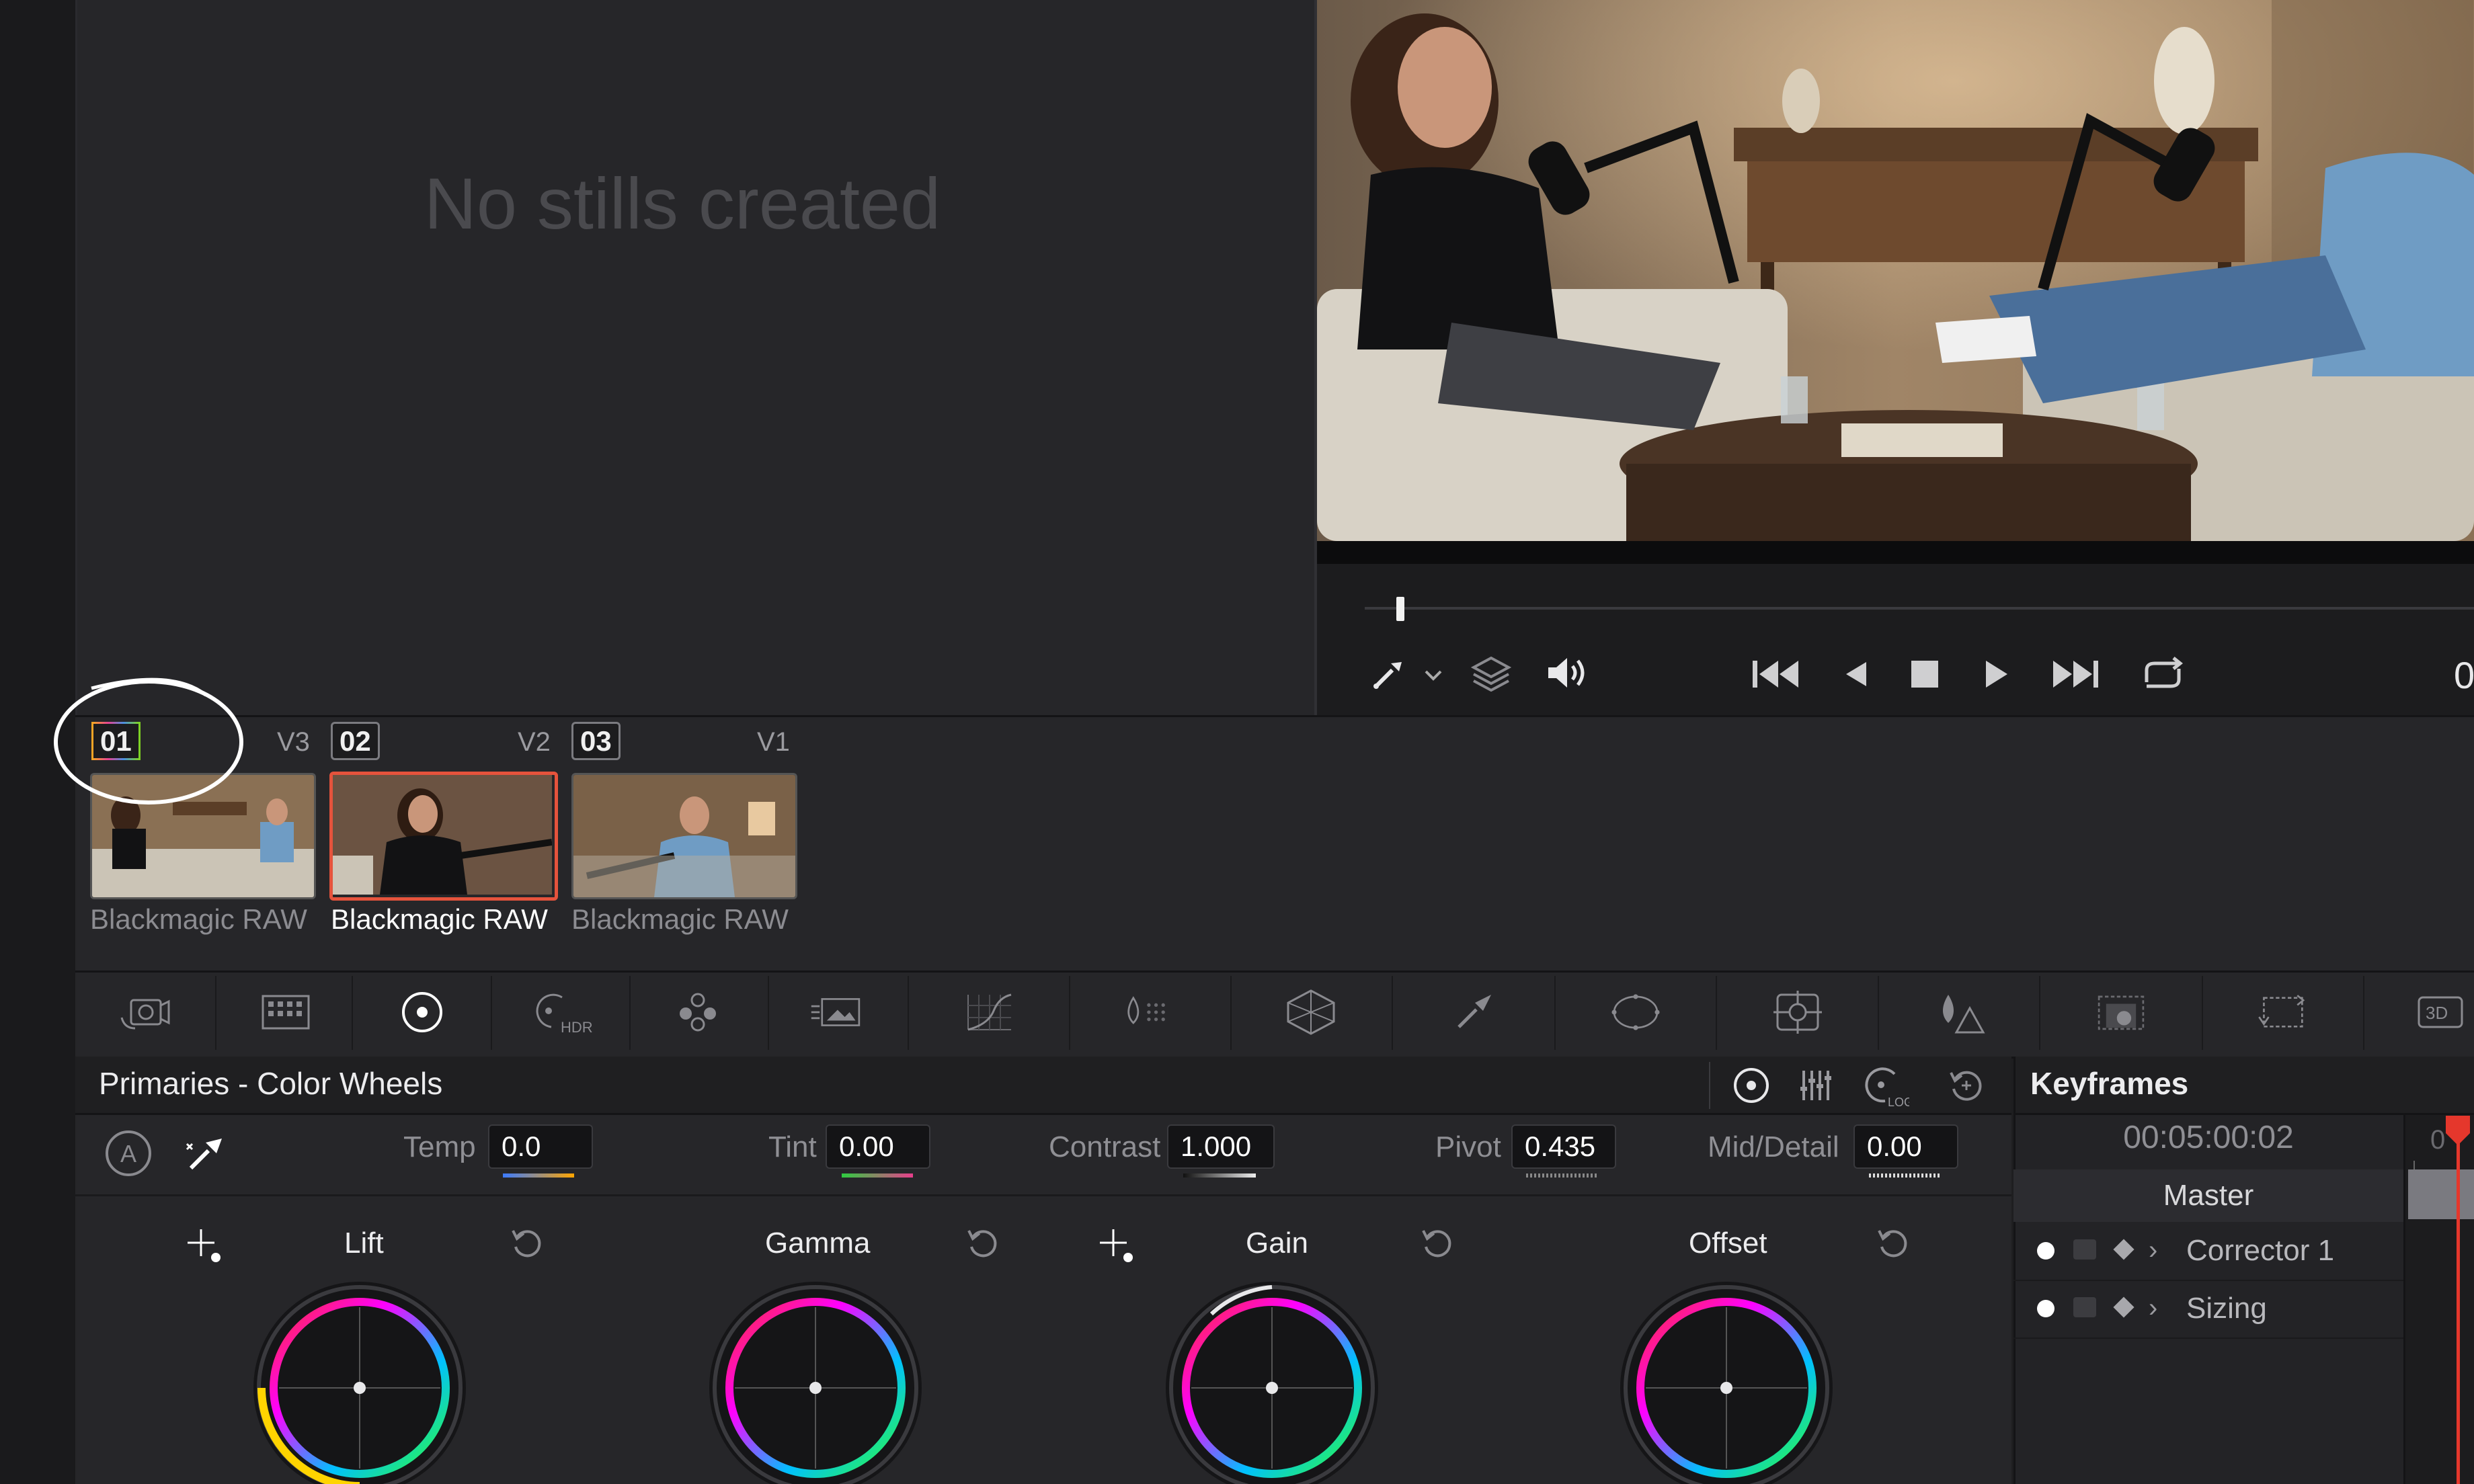 This screenshot has width=2474, height=1484. I want to click on mid-detail-label: Mid/Detail, so click(1773, 1146).